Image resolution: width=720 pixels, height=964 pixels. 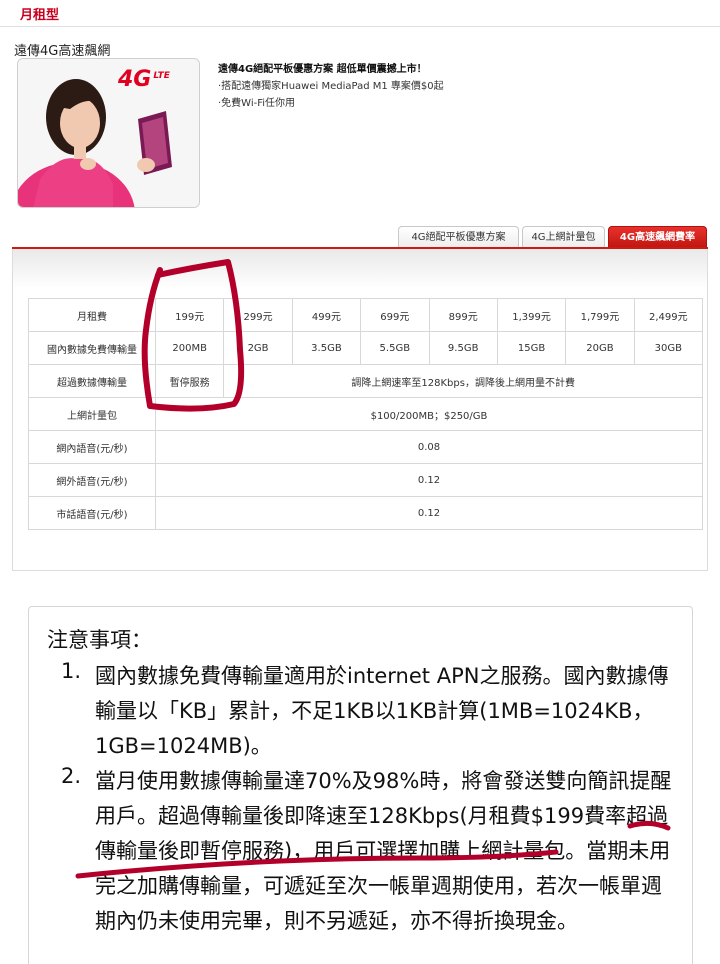 I want to click on table-row-onnet-voice: 網內語音(元/秒) 0.08, so click(x=365, y=447).